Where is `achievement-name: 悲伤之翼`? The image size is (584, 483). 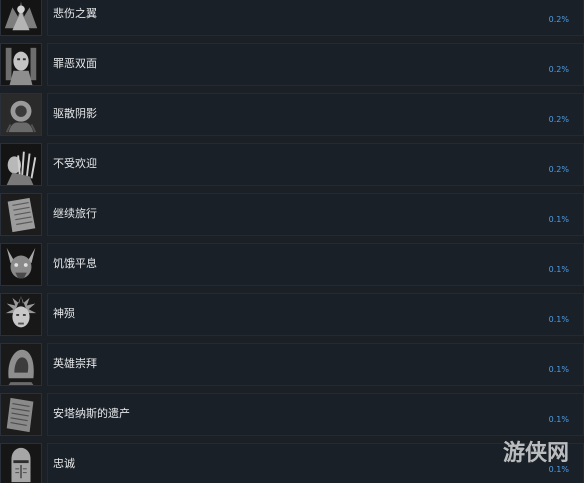
achievement-name: 悲伤之翼 is located at coordinates (75, 13).